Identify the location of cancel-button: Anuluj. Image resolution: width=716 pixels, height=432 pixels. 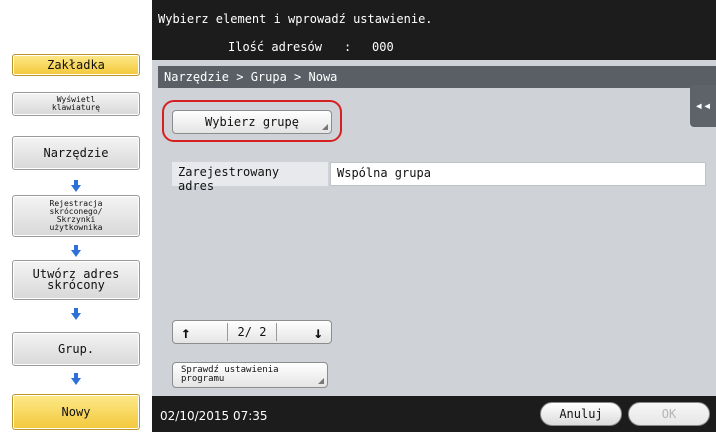
(581, 414).